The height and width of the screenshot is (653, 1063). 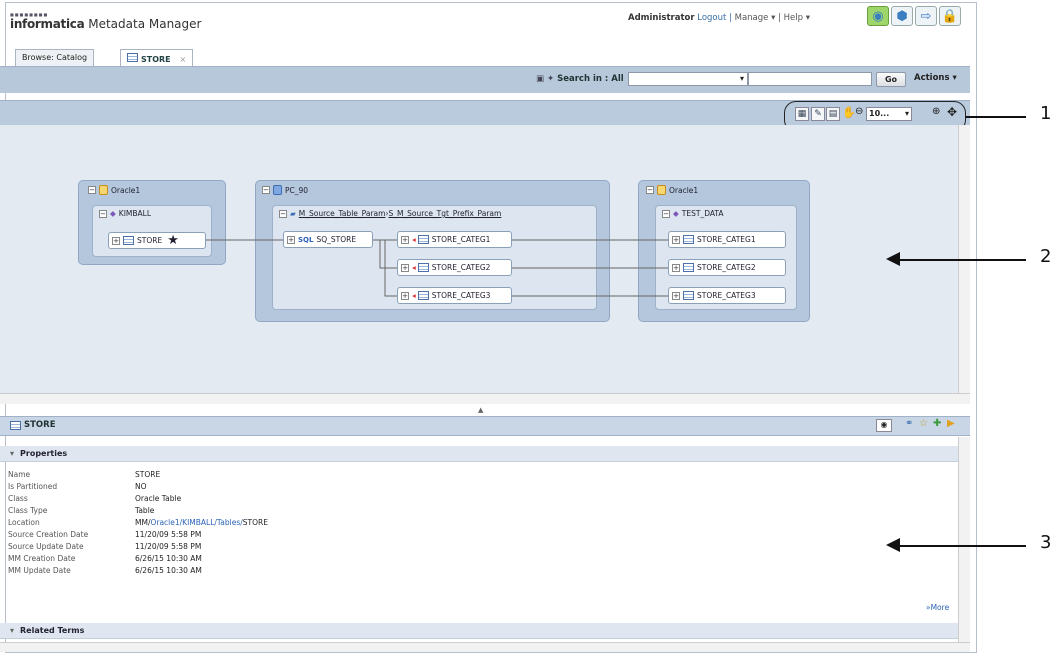 I want to click on prop-value: Oracle Table, so click(x=158, y=498).